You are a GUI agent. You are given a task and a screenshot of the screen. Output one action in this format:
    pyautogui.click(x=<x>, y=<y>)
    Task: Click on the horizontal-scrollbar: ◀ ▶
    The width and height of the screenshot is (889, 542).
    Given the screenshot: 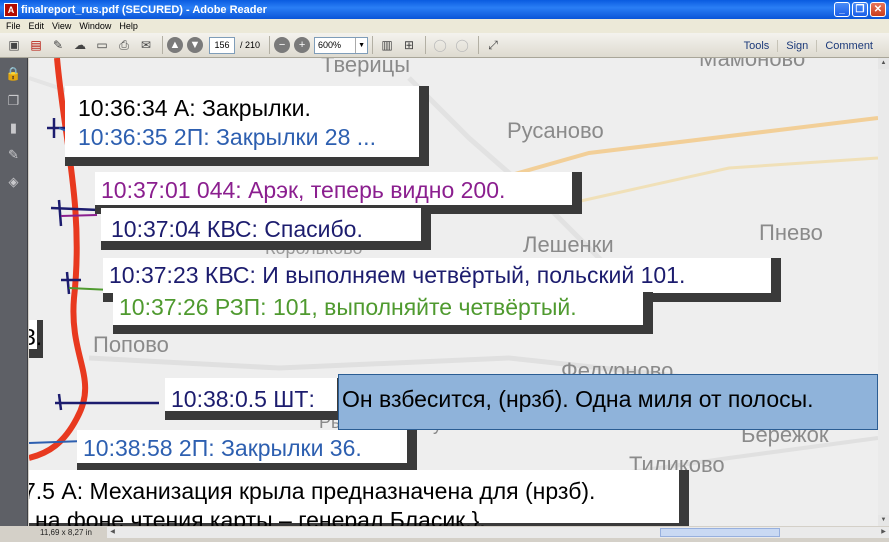 What is the action you would take?
    pyautogui.click(x=498, y=532)
    